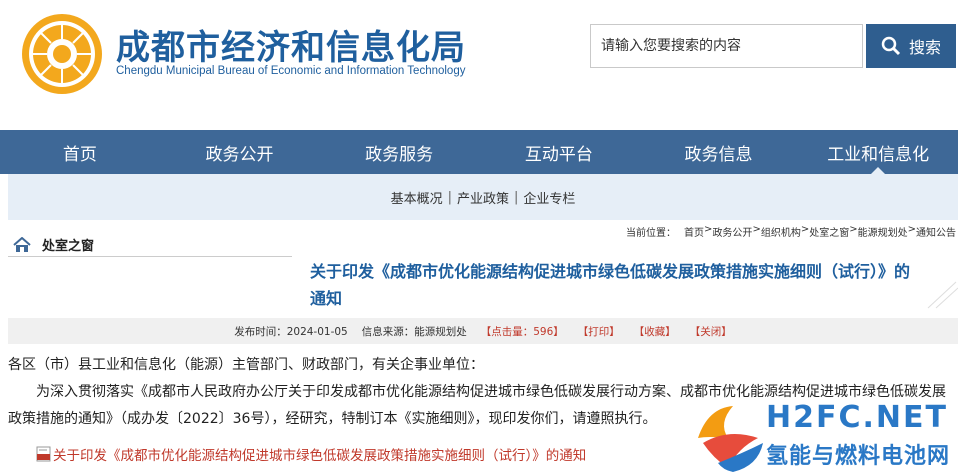 This screenshot has height=475, width=958. What do you see at coordinates (829, 231) in the screenshot?
I see `breadcrumb-item: 处室之窗` at bounding box center [829, 231].